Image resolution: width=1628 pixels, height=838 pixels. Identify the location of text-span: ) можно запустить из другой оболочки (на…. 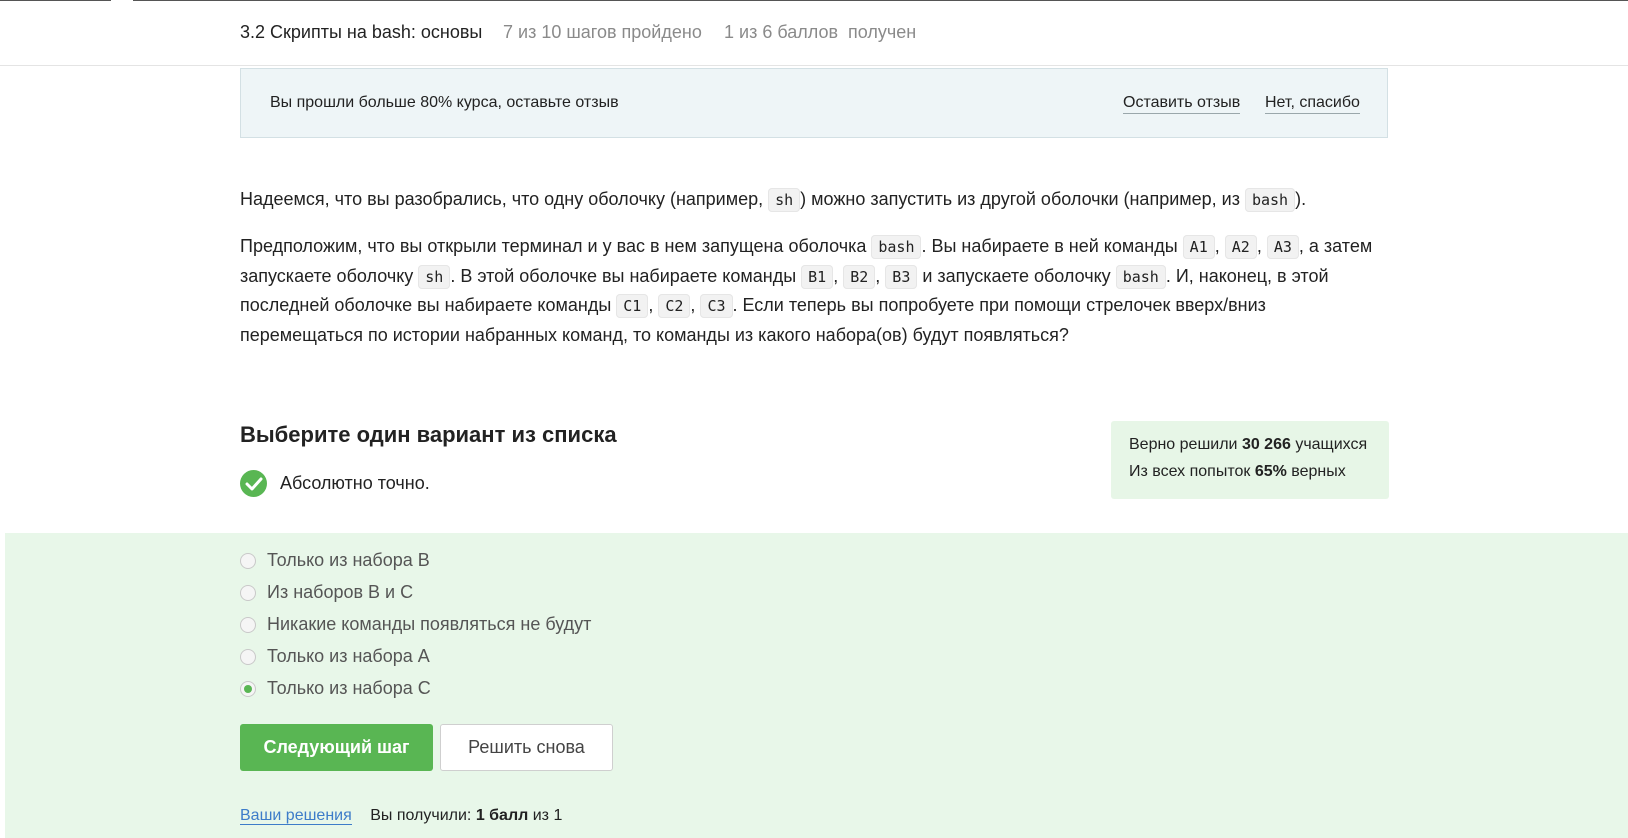
(1022, 199).